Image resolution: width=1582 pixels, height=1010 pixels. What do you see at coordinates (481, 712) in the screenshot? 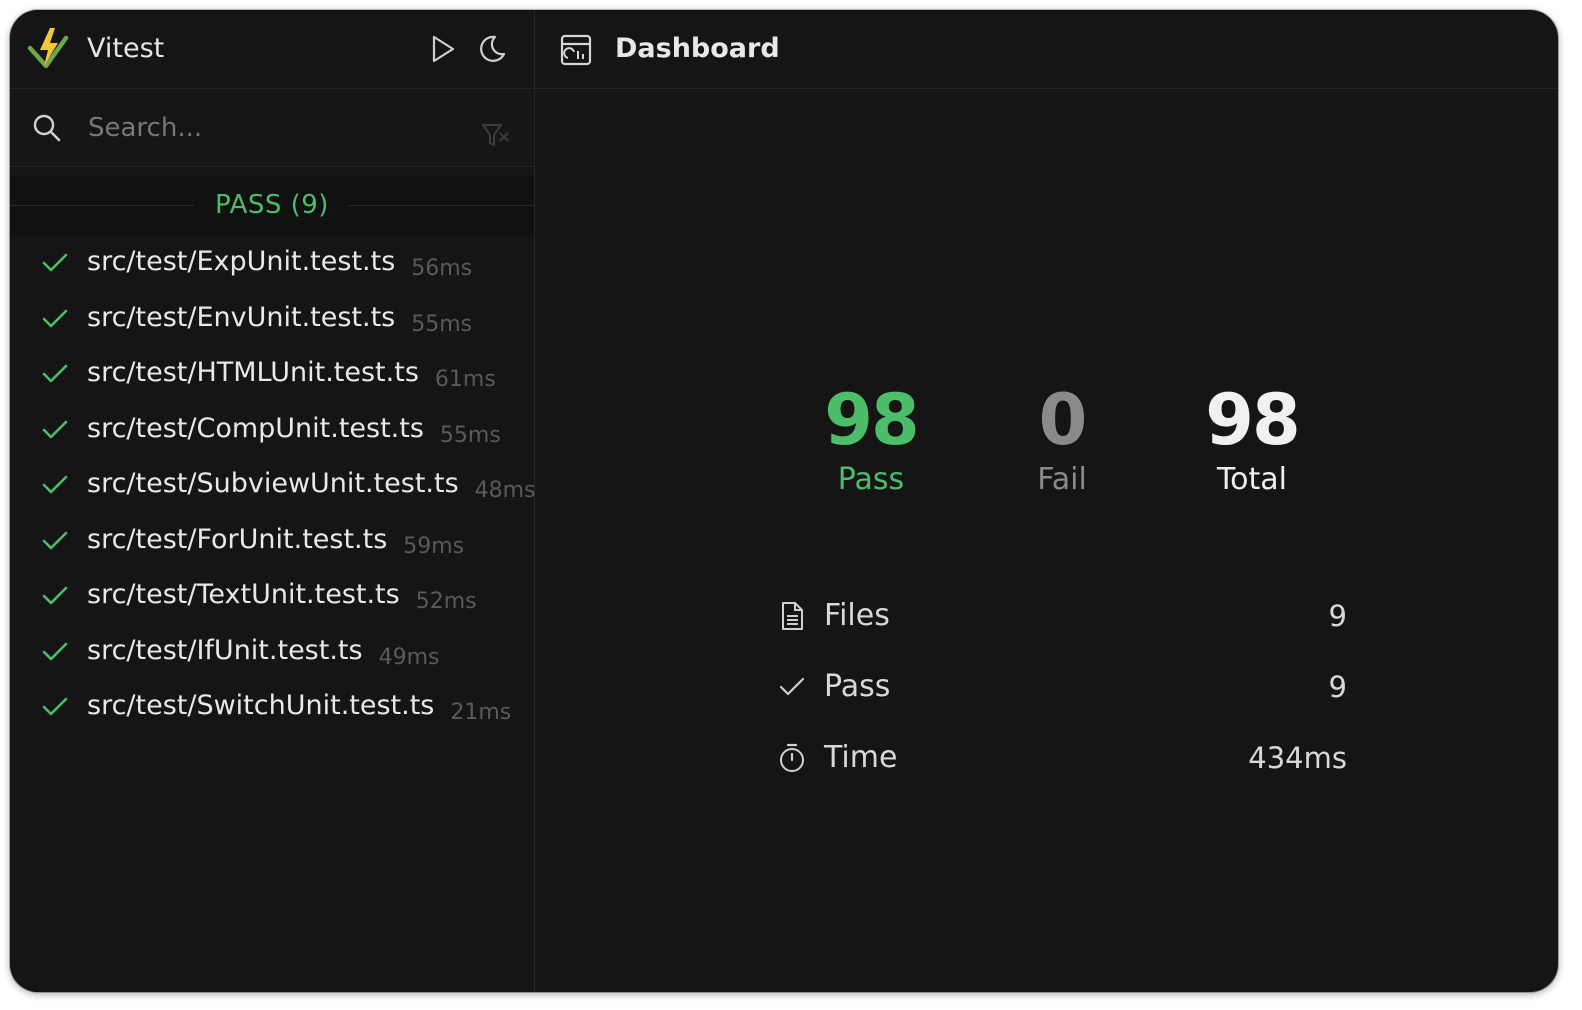
I see `file-duration: 21ms` at bounding box center [481, 712].